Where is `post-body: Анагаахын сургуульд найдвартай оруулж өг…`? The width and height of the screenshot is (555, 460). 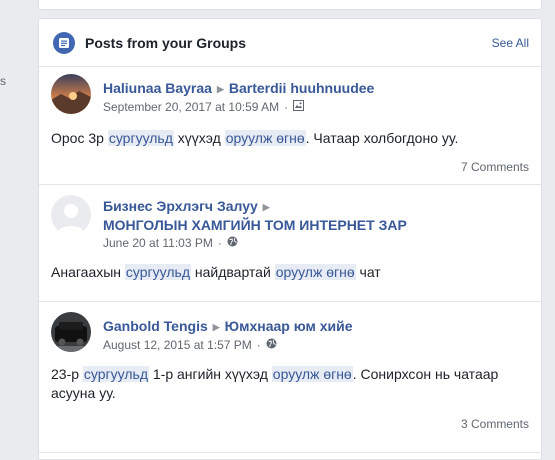 post-body: Анагаахын сургуульд найдвартай оруулж өг… is located at coordinates (290, 272).